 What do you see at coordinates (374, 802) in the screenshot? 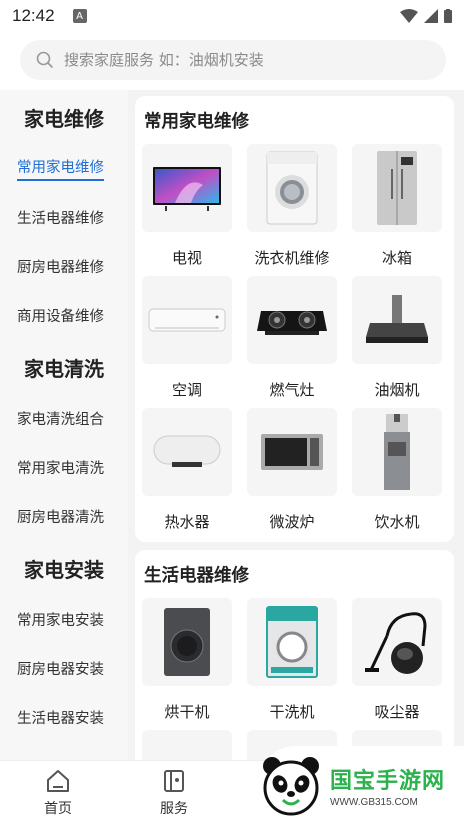
I see `watermark-url: WWW.GB315.COM` at bounding box center [374, 802].